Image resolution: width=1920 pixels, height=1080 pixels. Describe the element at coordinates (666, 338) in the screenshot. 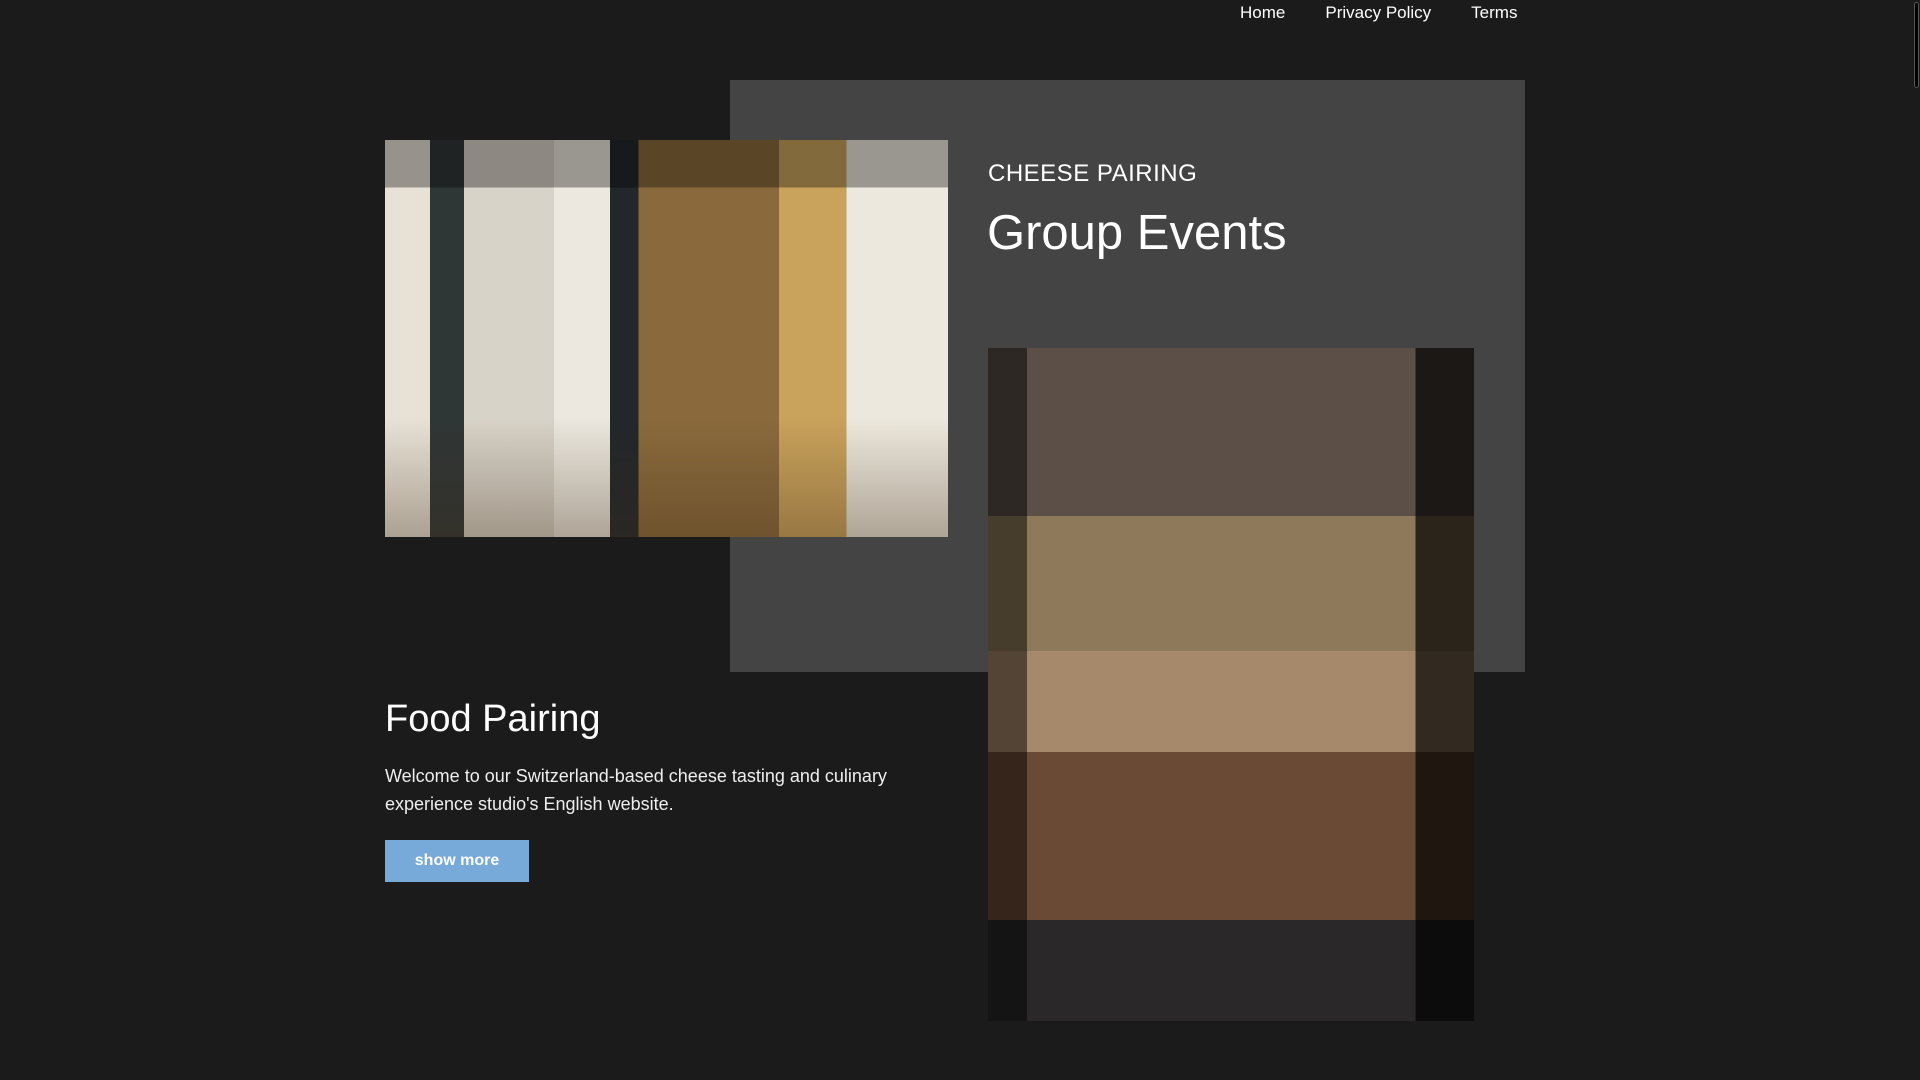

I see `cheese-shop-image` at that location.